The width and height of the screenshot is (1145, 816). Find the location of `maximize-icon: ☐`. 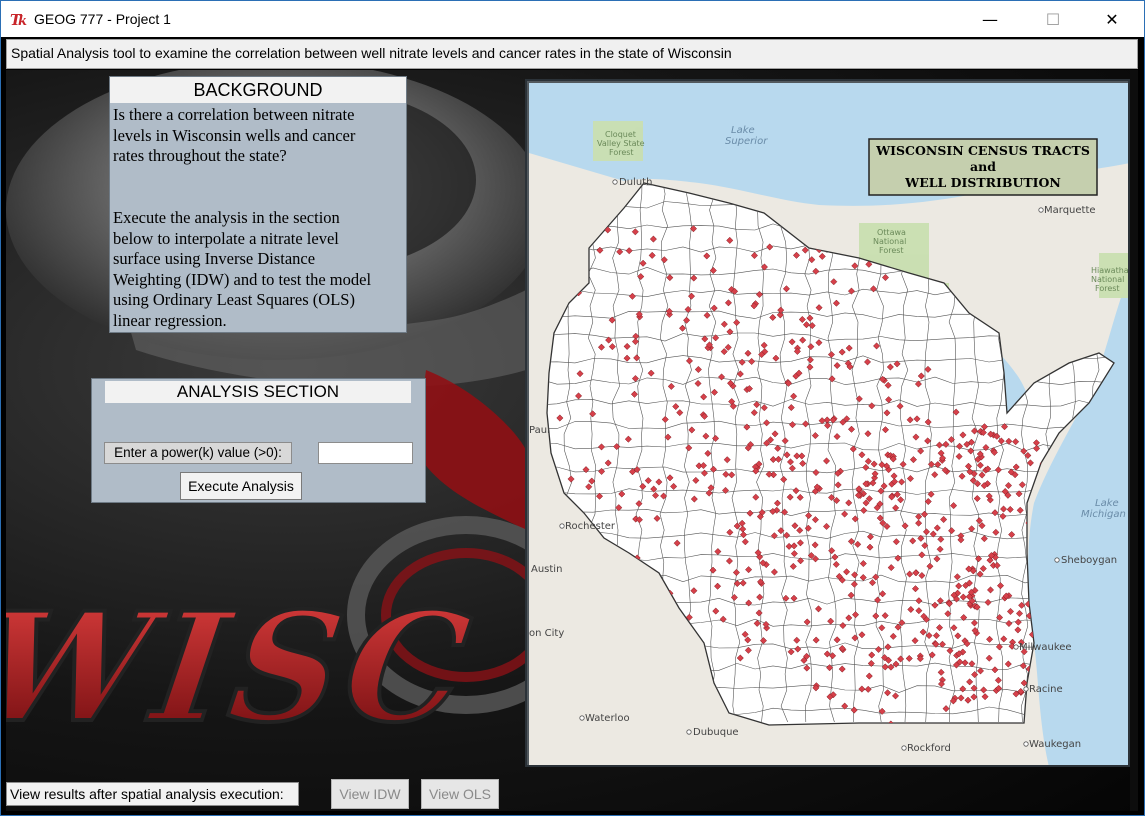

maximize-icon: ☐ is located at coordinates (1053, 19).